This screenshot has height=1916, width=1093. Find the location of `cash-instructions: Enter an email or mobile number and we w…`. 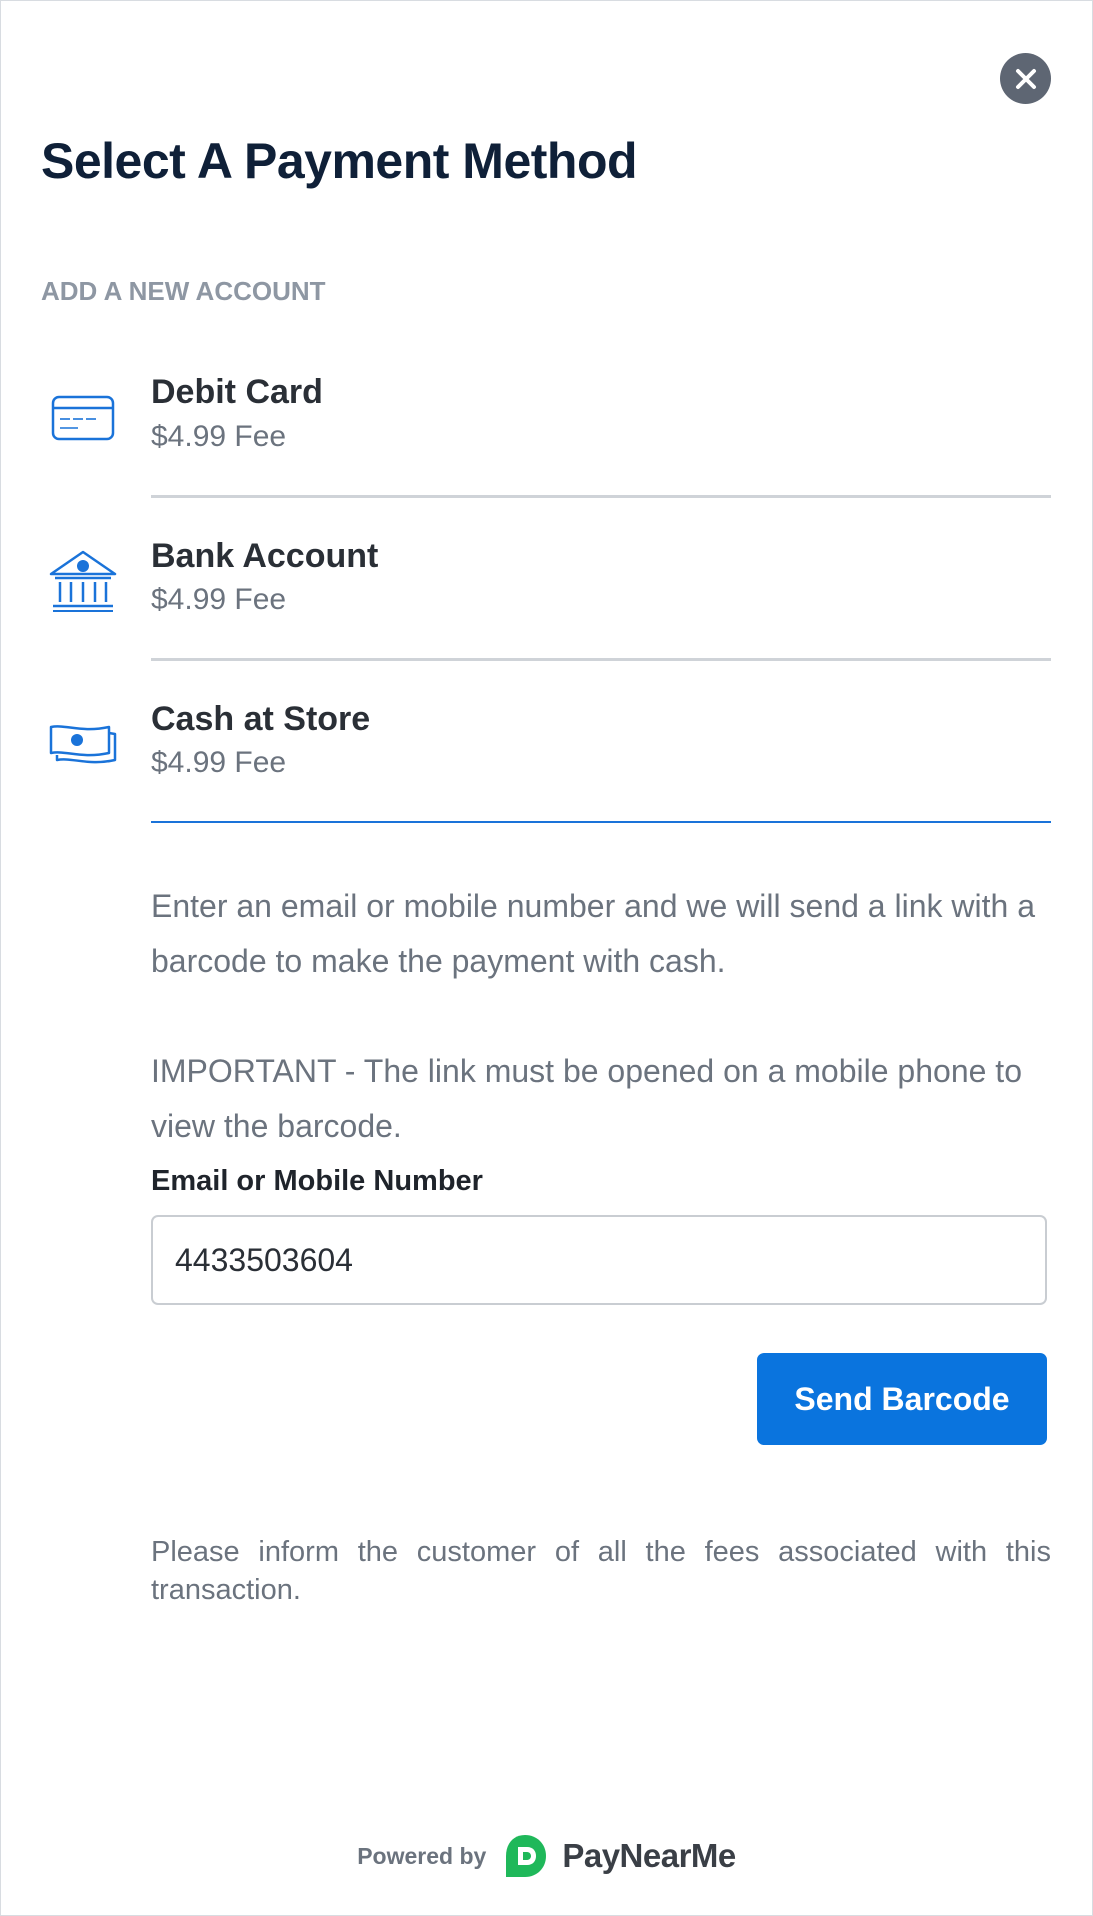

cash-instructions: Enter an email or mobile number and we w… is located at coordinates (593, 933).